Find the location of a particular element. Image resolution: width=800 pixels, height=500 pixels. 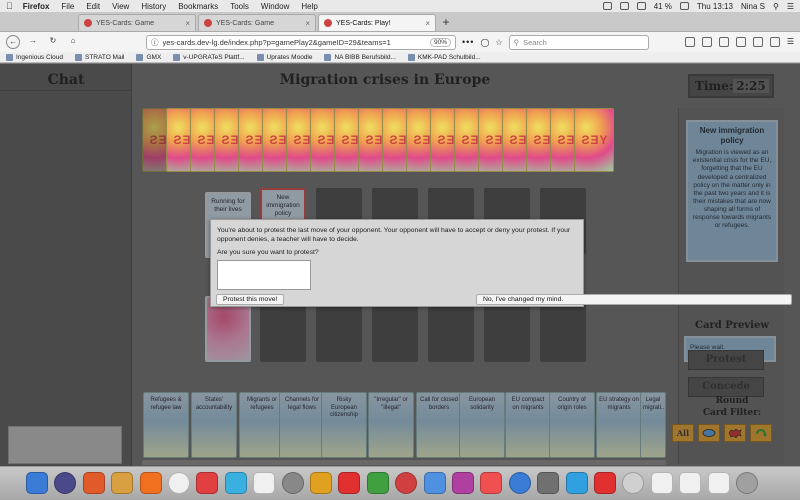

deck-card-back: YES is located at coordinates (594, 140).